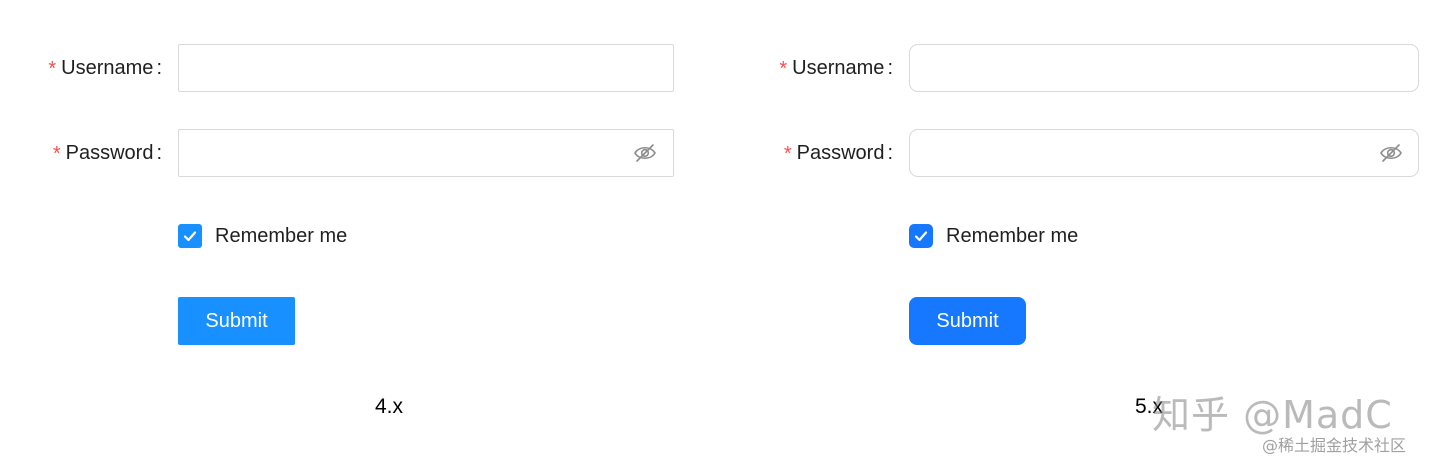 This screenshot has width=1440, height=468. What do you see at coordinates (1272, 415) in the screenshot?
I see `zhihu-watermark: 知乎 @MadC` at bounding box center [1272, 415].